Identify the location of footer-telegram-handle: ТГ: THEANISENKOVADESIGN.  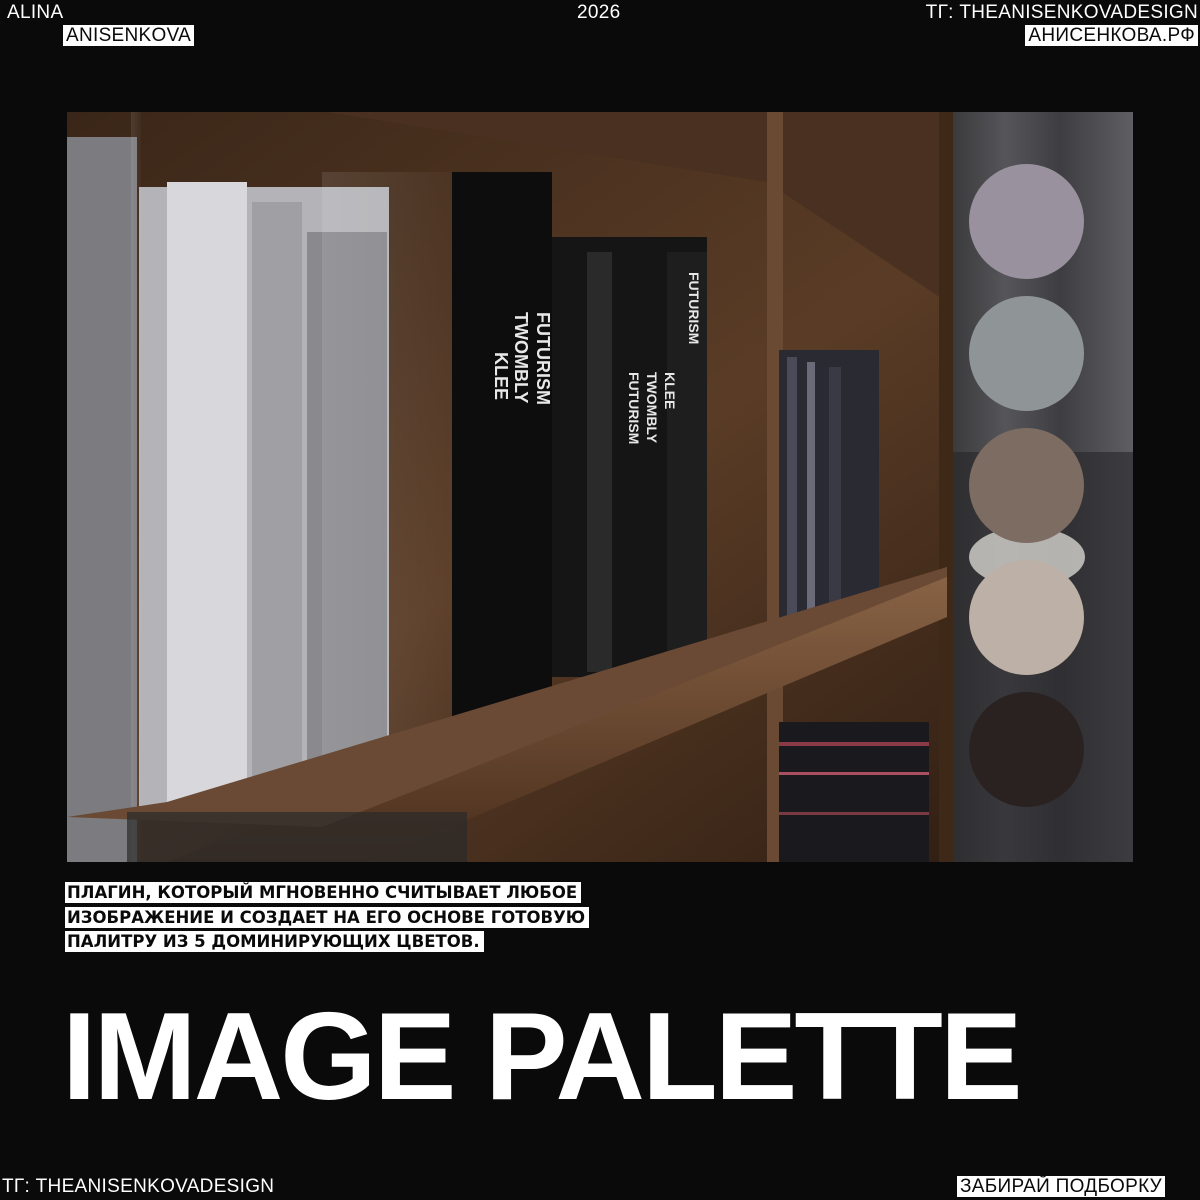
(138, 1187).